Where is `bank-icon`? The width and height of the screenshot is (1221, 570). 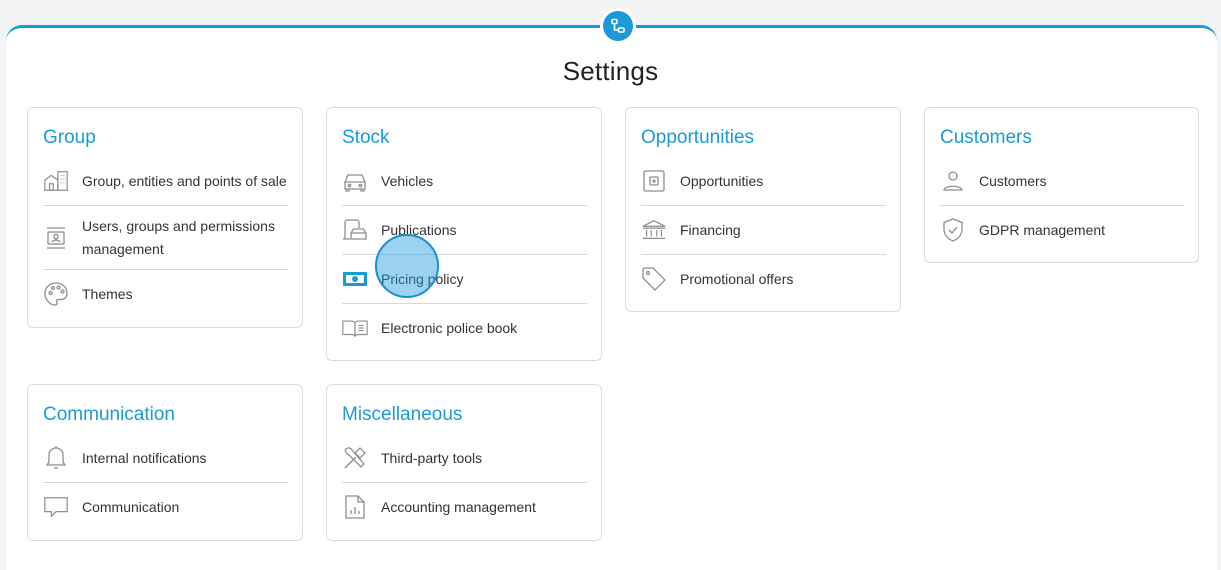 bank-icon is located at coordinates (654, 230).